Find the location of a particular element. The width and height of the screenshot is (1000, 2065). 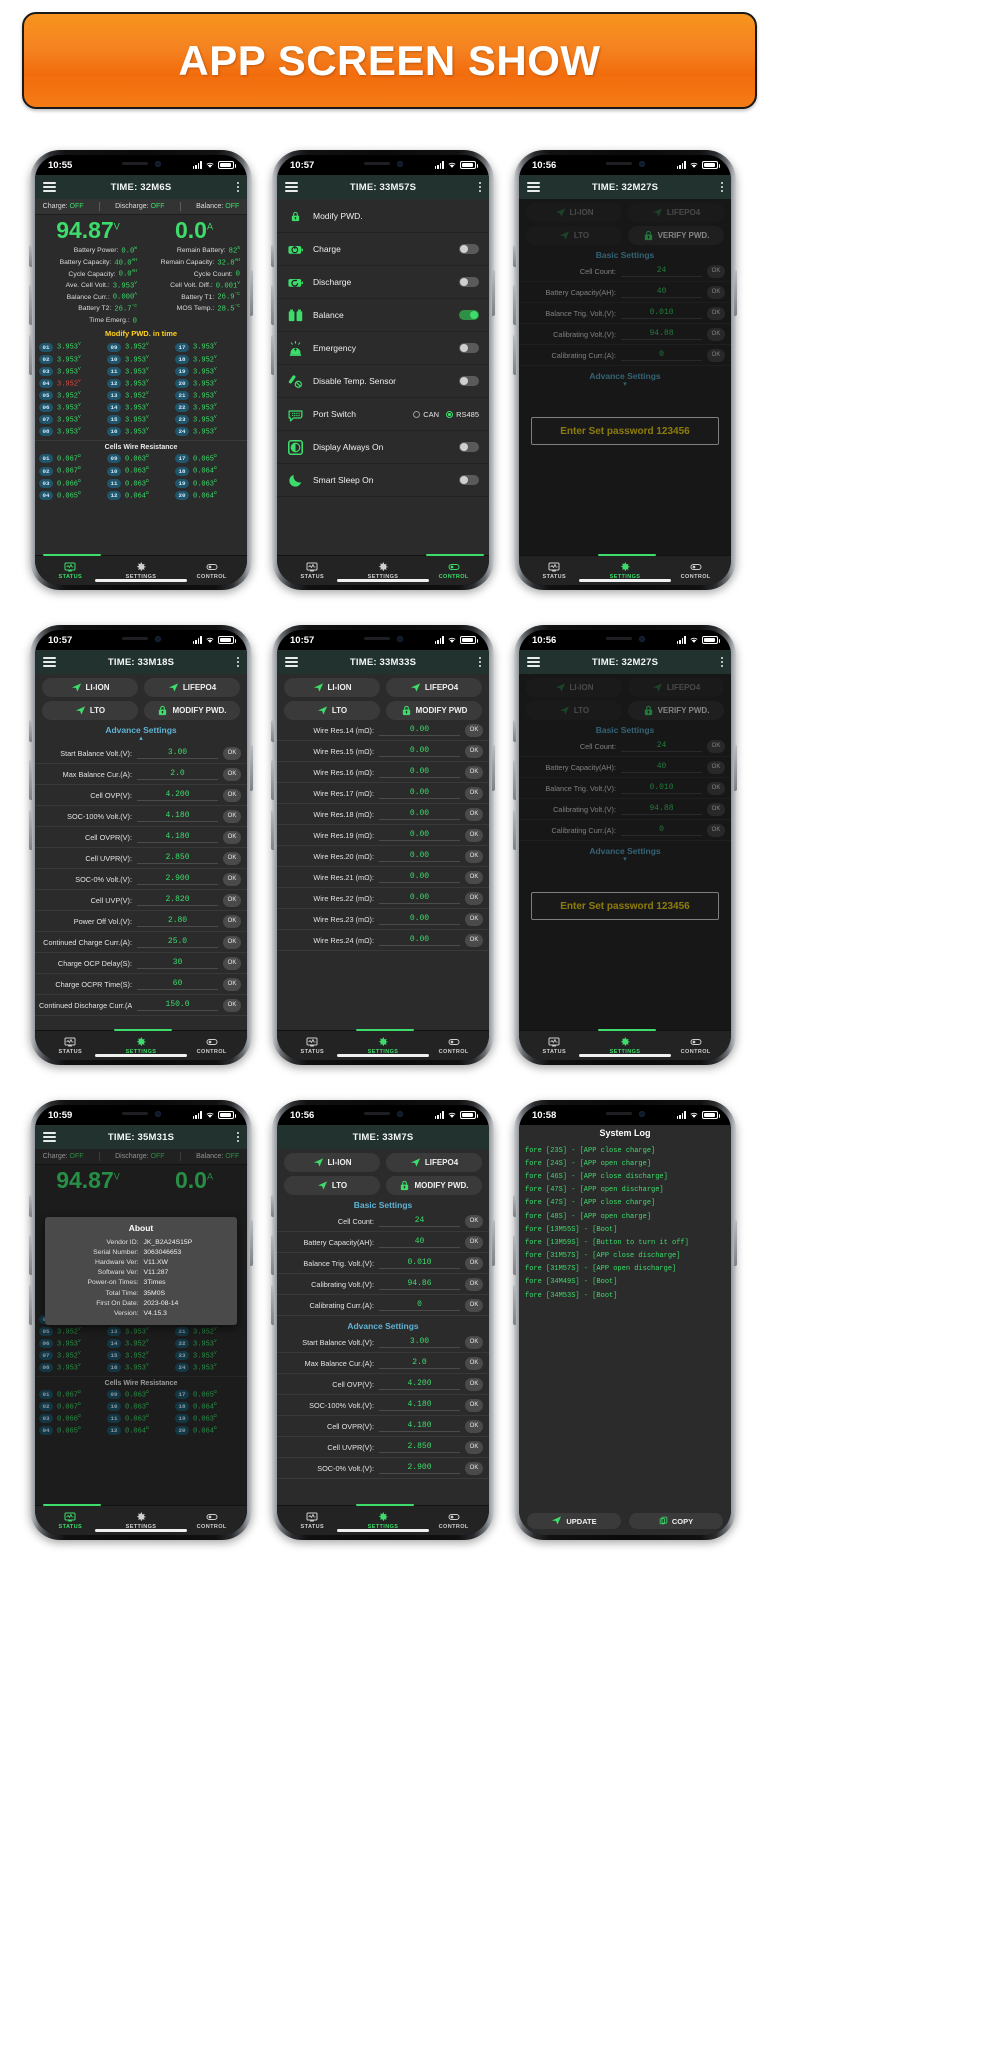

setting-value: 94.88 is located at coordinates (661, 809).